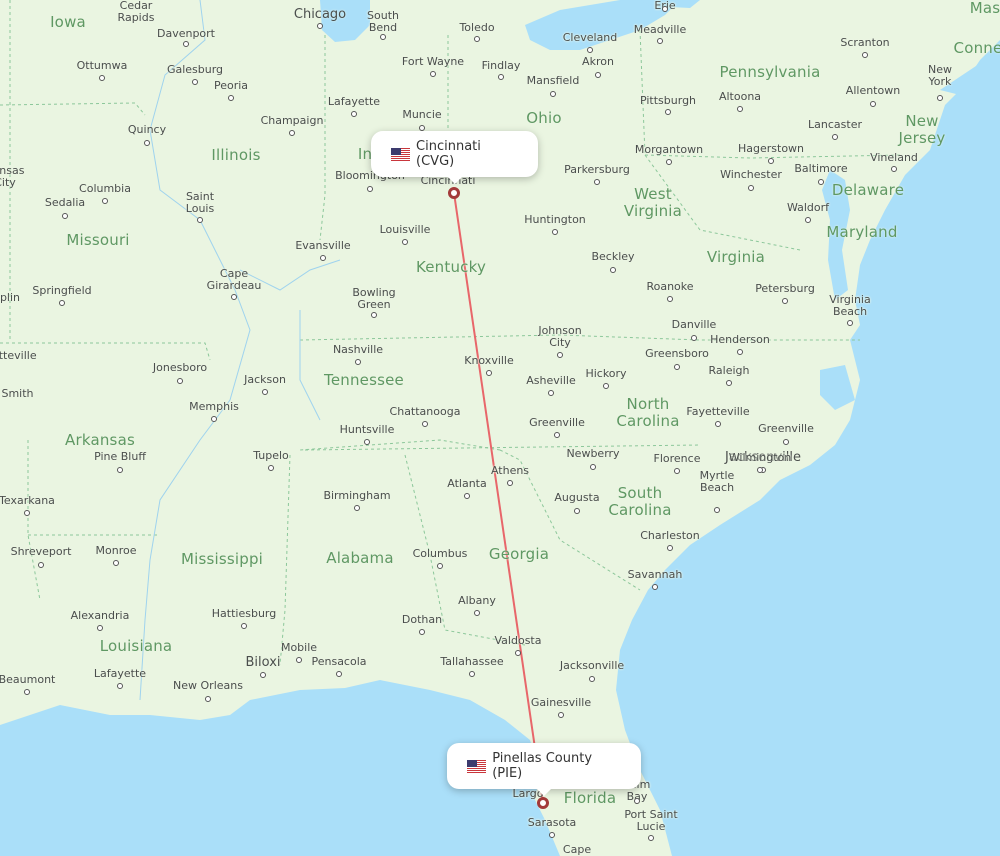  I want to click on city-label: Asheville, so click(551, 380).